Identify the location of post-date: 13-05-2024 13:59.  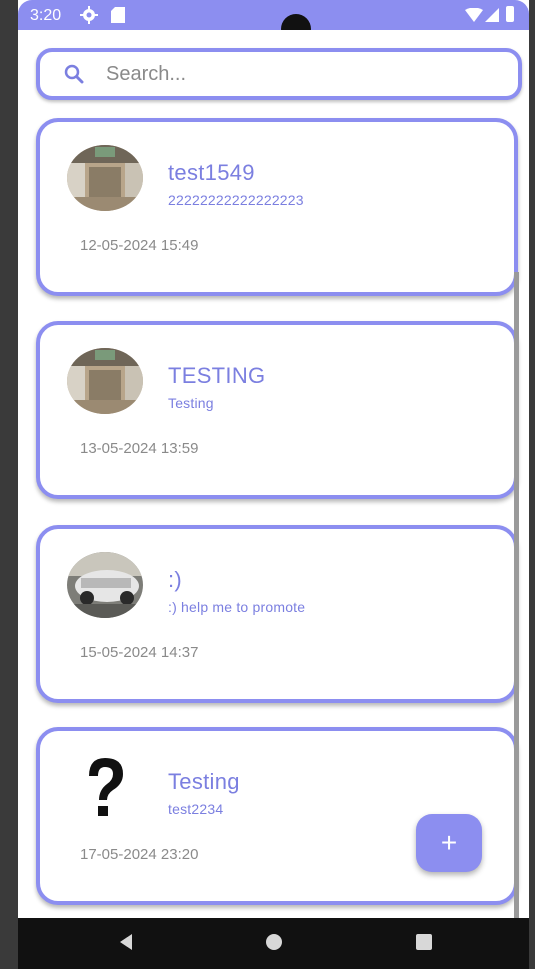
(139, 448).